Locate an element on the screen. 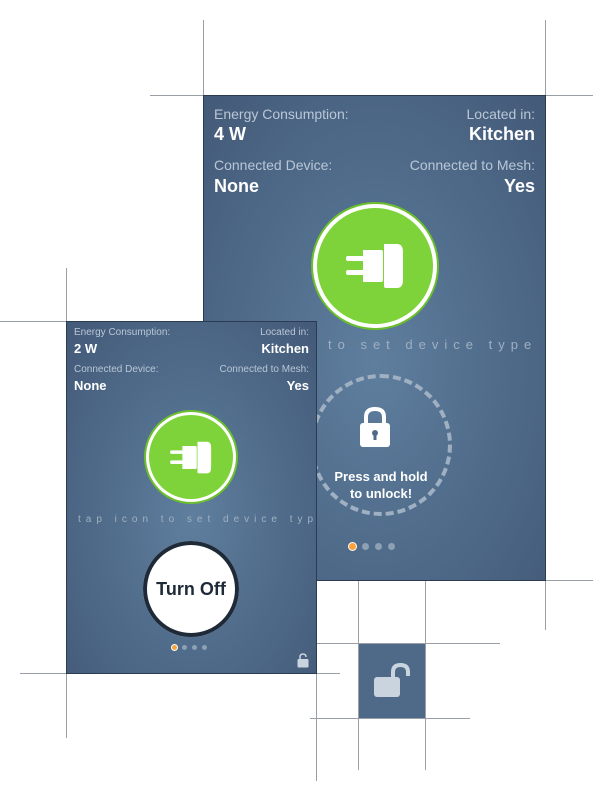 This screenshot has width=593, height=787. energy-consumption-value: 4 W is located at coordinates (230, 134).